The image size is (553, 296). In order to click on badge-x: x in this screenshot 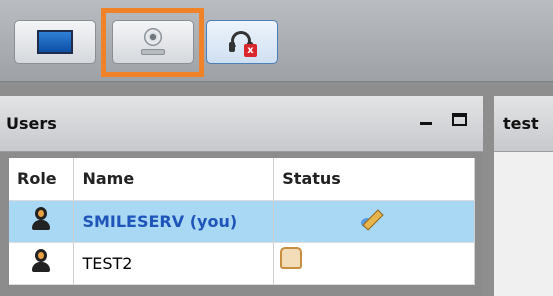, I will do `click(250, 50)`.